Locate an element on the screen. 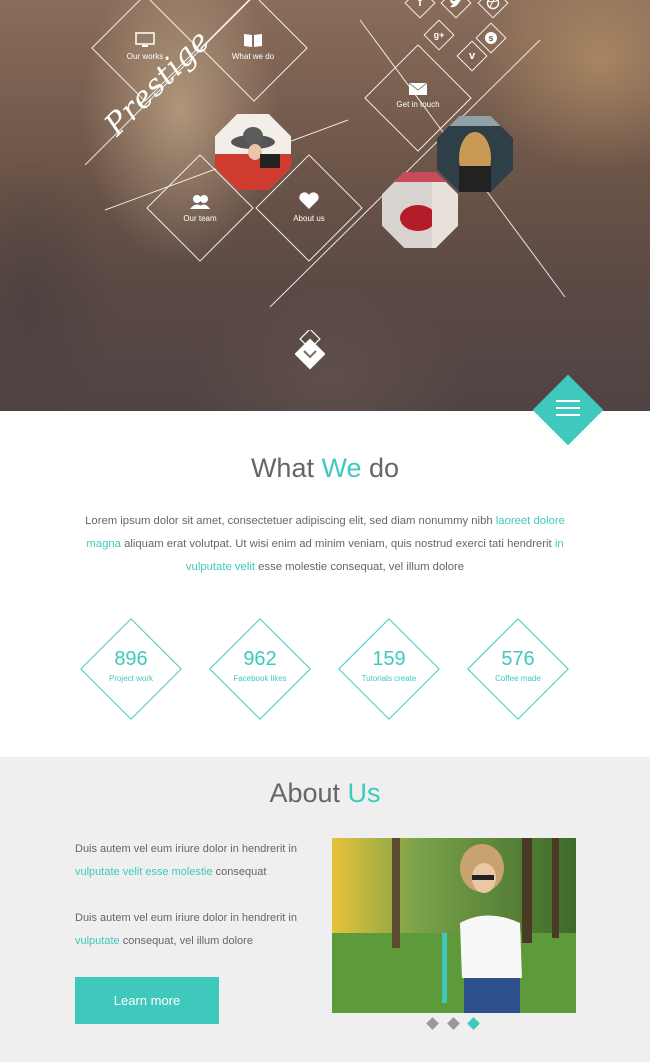  about-us-title: About Us is located at coordinates (325, 793).